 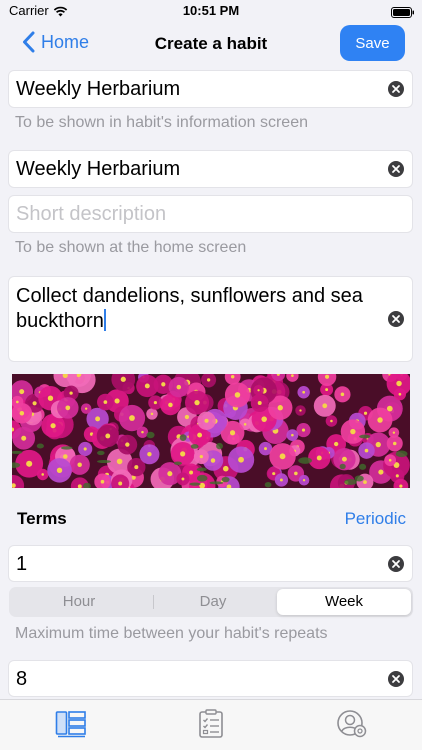 I want to click on chevron-left-icon, so click(x=29, y=42).